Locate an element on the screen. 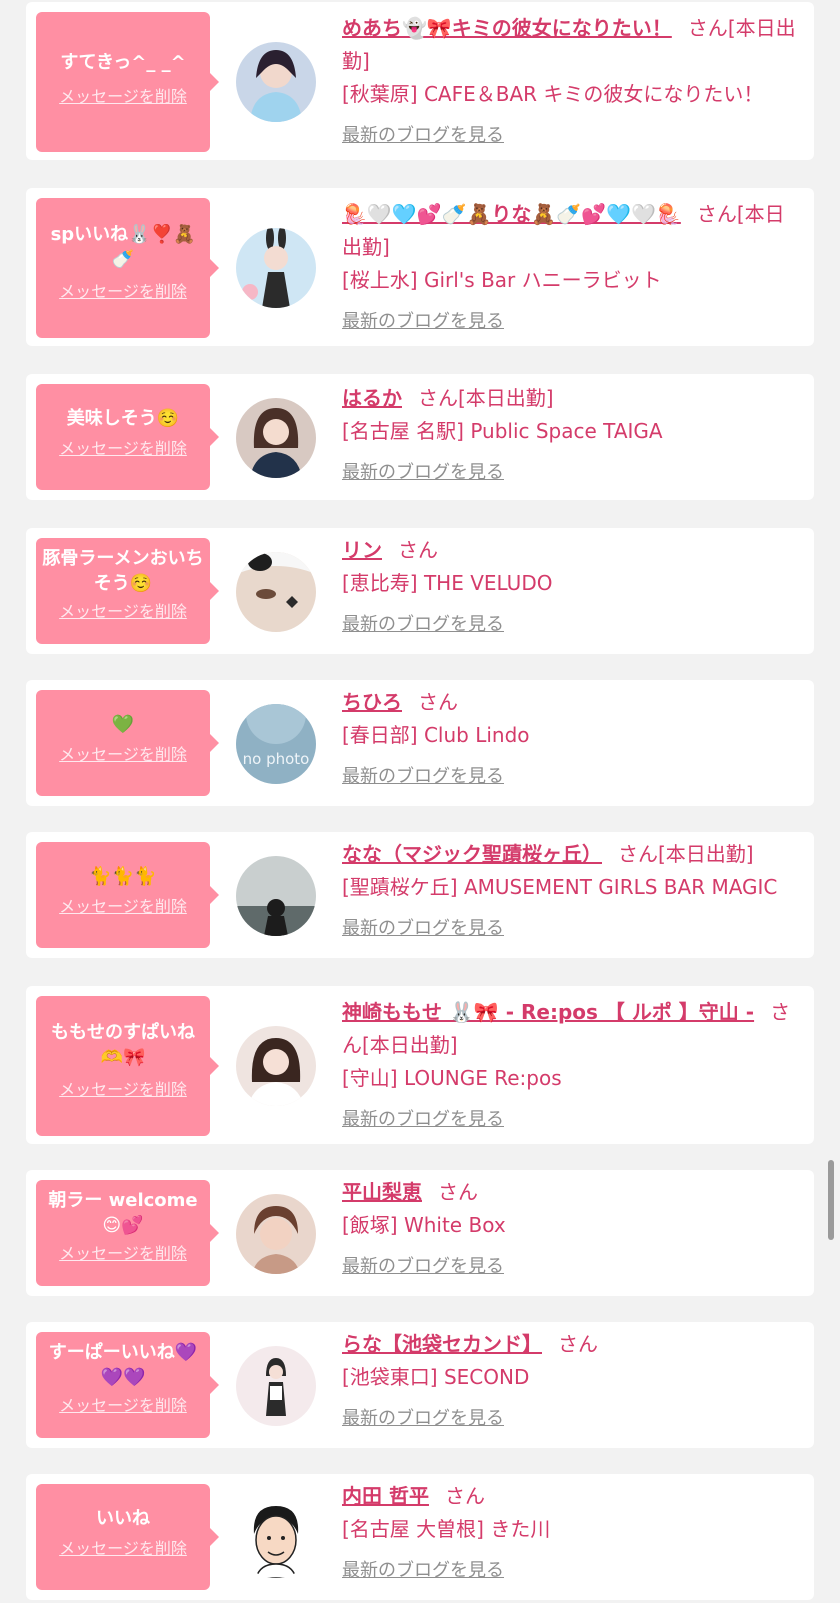  shop-place: [飯塚] White Box is located at coordinates (424, 1225).